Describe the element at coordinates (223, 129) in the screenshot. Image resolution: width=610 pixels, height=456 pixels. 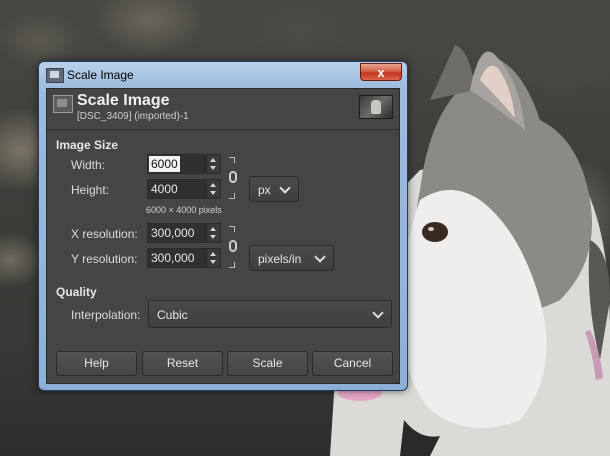
I see `header-divider` at that location.